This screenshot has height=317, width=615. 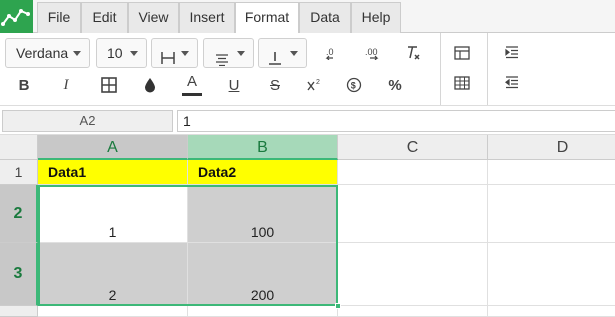 What do you see at coordinates (314, 85) in the screenshot?
I see `superscript-icon: 2` at bounding box center [314, 85].